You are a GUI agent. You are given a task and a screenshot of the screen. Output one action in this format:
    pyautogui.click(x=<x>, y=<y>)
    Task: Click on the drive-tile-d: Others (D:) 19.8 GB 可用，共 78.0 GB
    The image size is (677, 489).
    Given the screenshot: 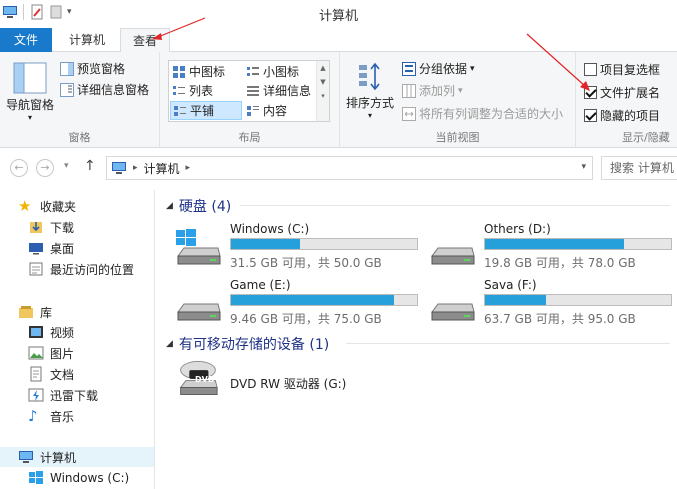 What is the action you would take?
    pyautogui.click(x=552, y=247)
    